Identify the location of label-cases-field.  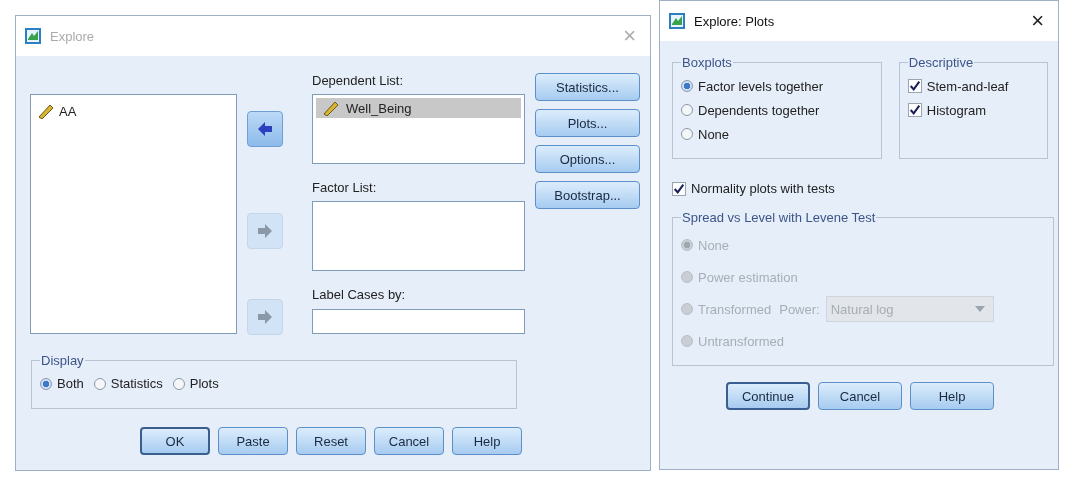
(418, 321).